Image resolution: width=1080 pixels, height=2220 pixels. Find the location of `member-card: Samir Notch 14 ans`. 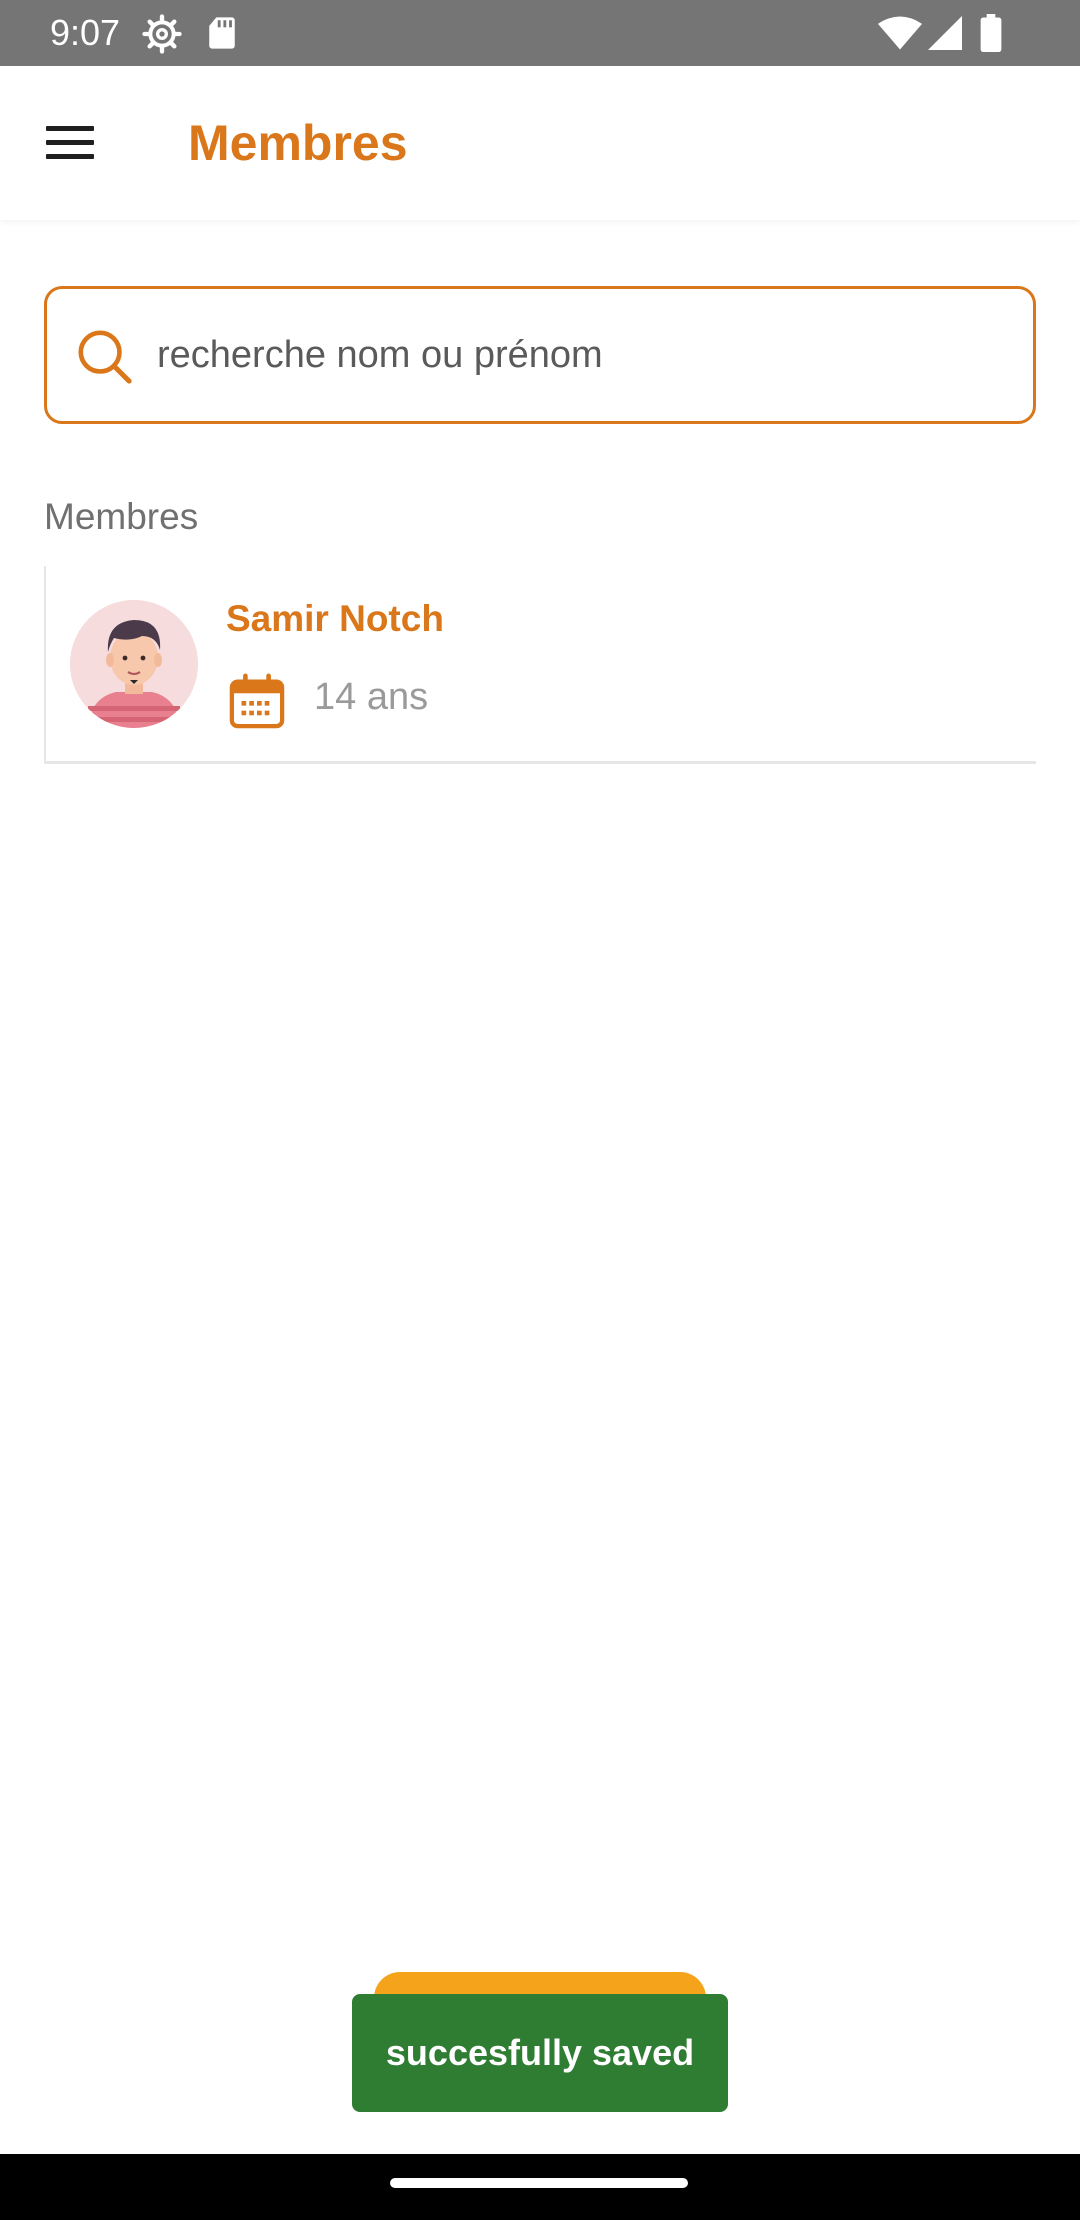

member-card: Samir Notch 14 ans is located at coordinates (540, 665).